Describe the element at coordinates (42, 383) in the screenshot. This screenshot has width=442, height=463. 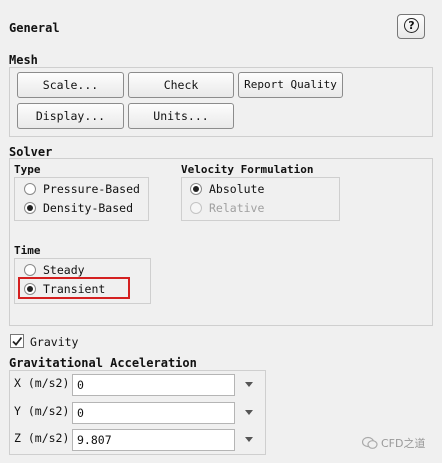
I see `x-label: X (m/s2)` at that location.